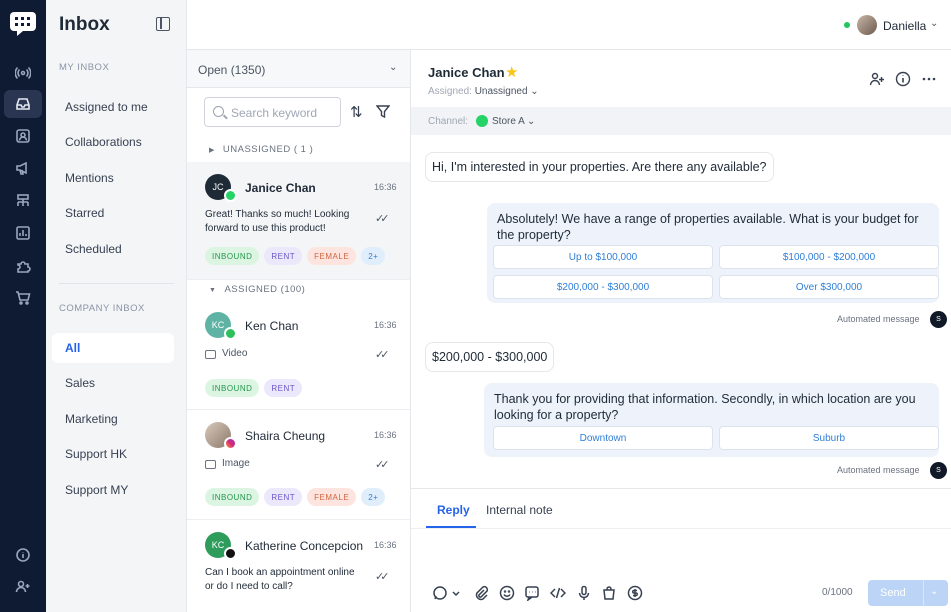 Image resolution: width=951 pixels, height=612 pixels. I want to click on sidebar-item-all: All, so click(113, 348).